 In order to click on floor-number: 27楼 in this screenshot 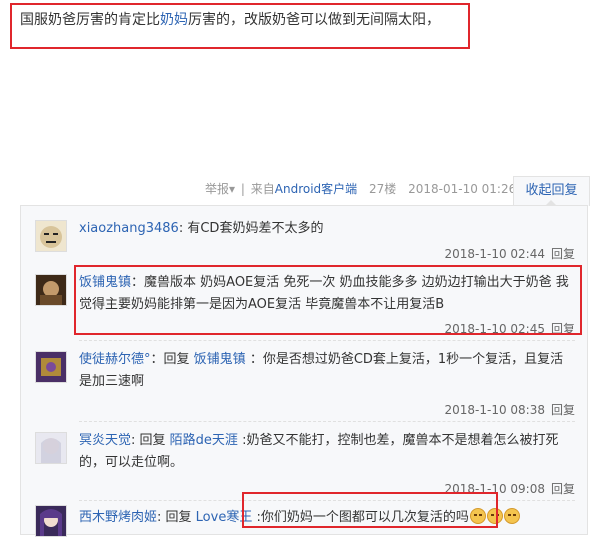, I will do `click(383, 189)`.